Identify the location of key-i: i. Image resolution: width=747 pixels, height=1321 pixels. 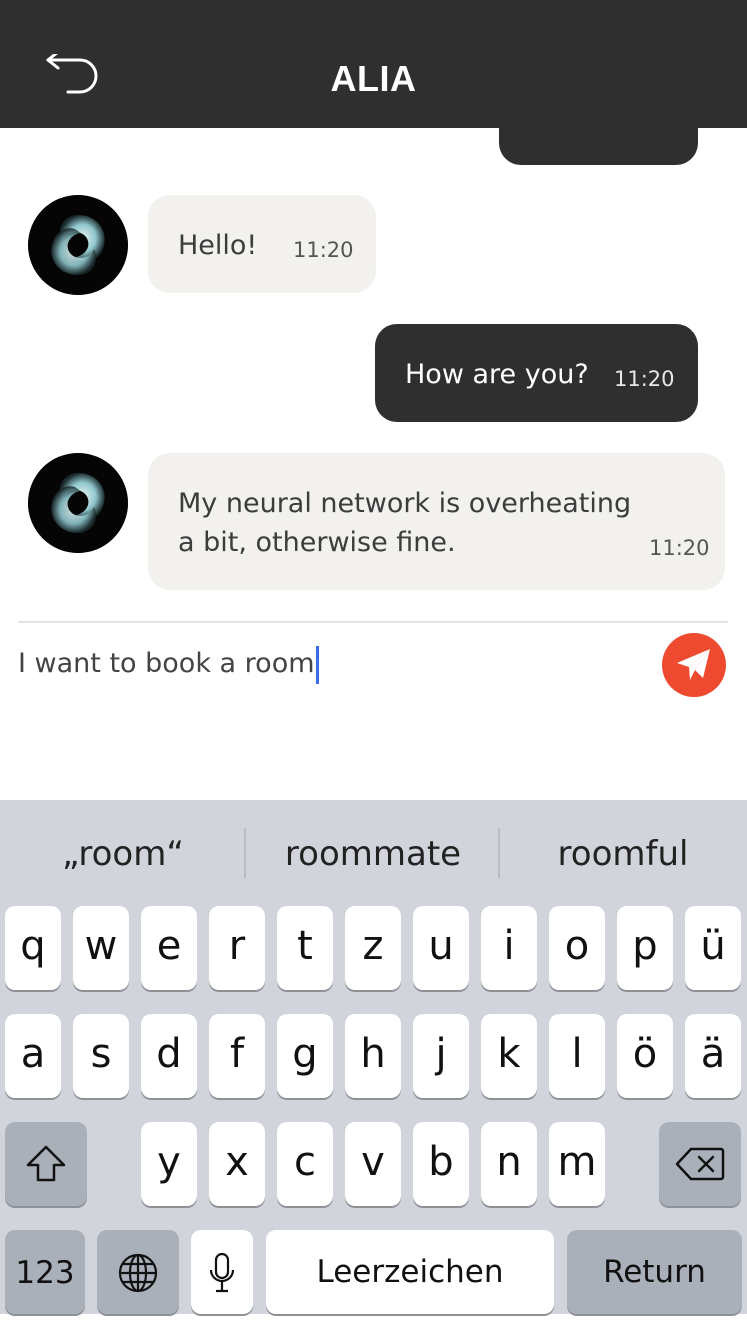
(509, 948).